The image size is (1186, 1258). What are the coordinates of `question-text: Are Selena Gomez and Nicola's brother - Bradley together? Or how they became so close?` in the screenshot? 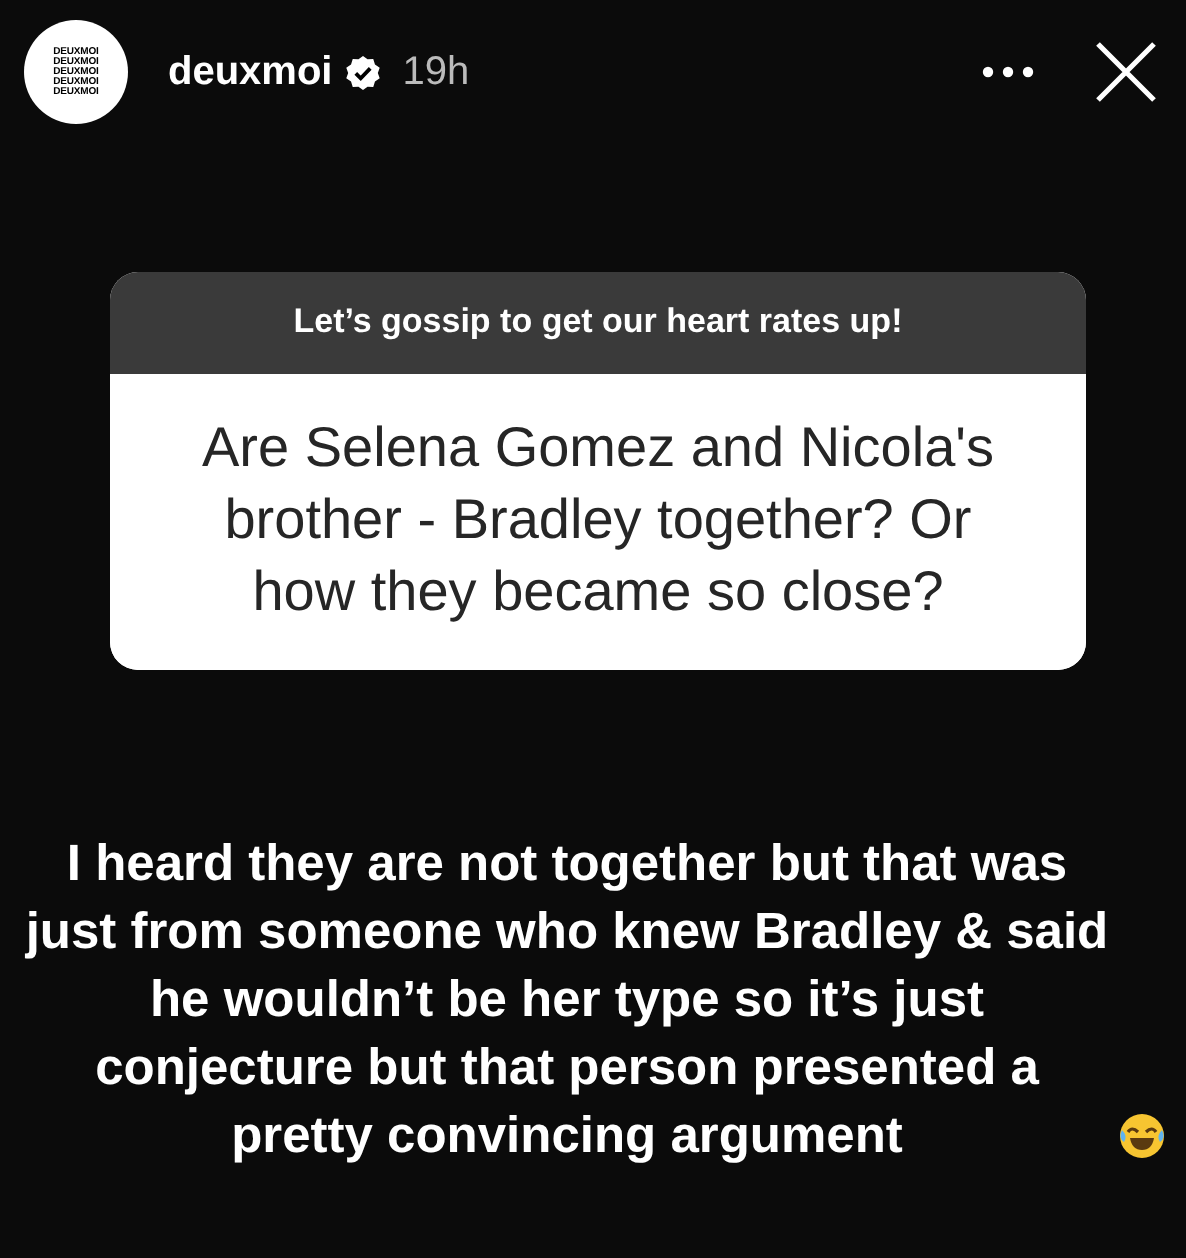 It's located at (598, 520).